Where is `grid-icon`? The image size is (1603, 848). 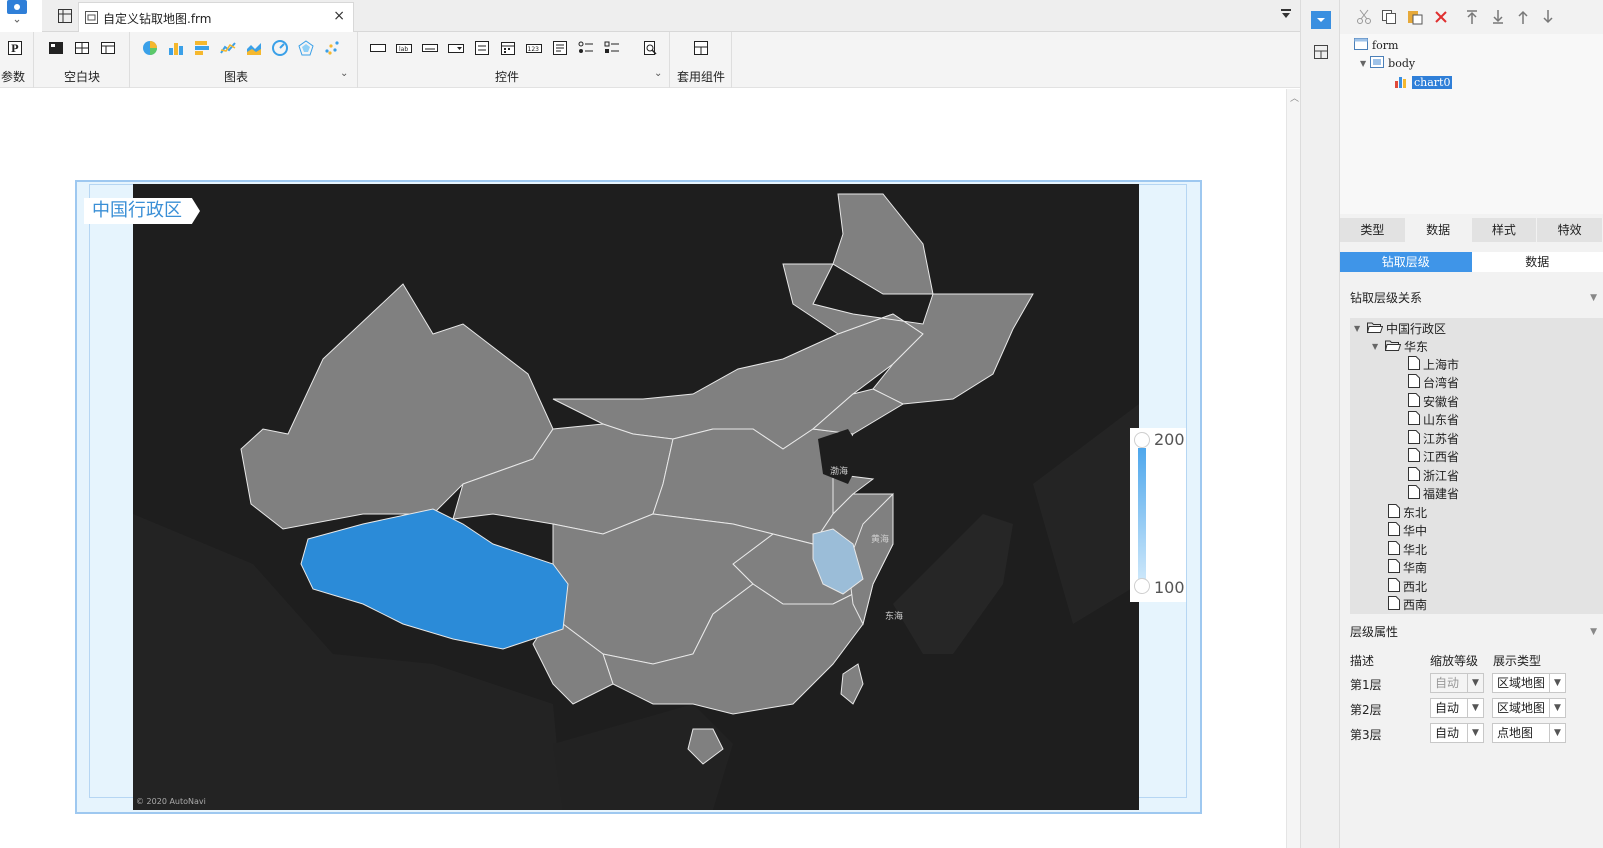
grid-icon is located at coordinates (65, 16).